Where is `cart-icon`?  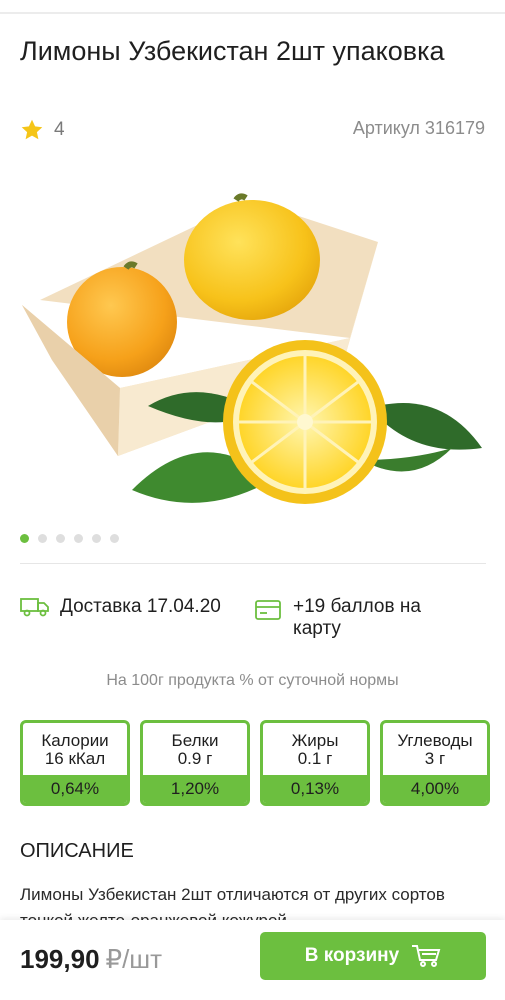 cart-icon is located at coordinates (426, 956).